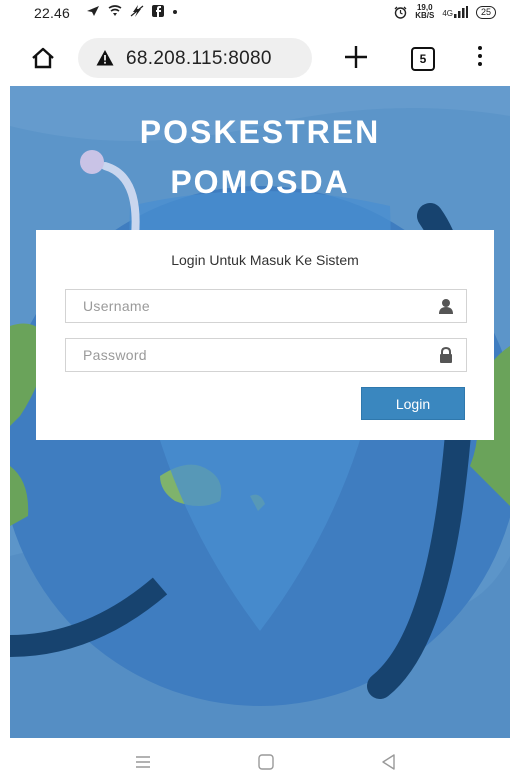 This screenshot has width=510, height=782. Describe the element at coordinates (446, 306) in the screenshot. I see `user-icon` at that location.